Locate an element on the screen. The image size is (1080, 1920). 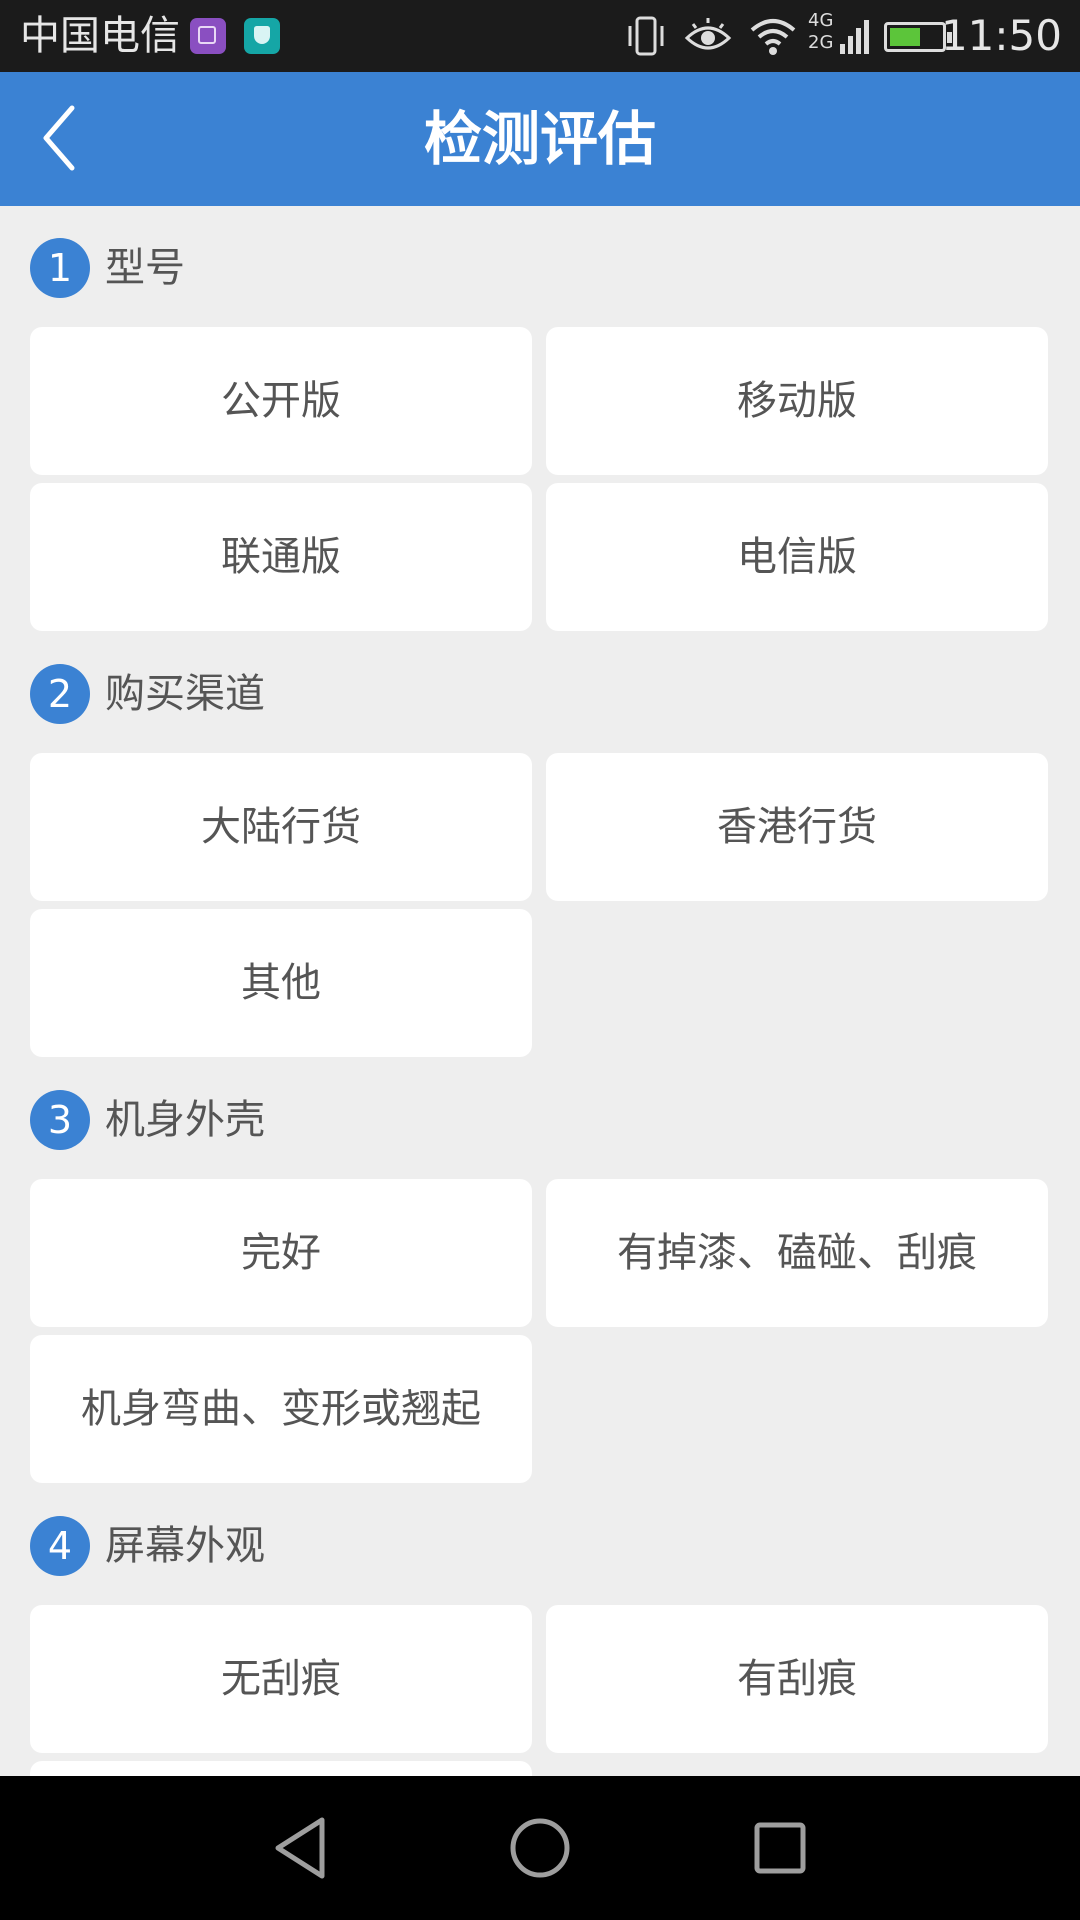
clock: 11:50 is located at coordinates (1001, 35).